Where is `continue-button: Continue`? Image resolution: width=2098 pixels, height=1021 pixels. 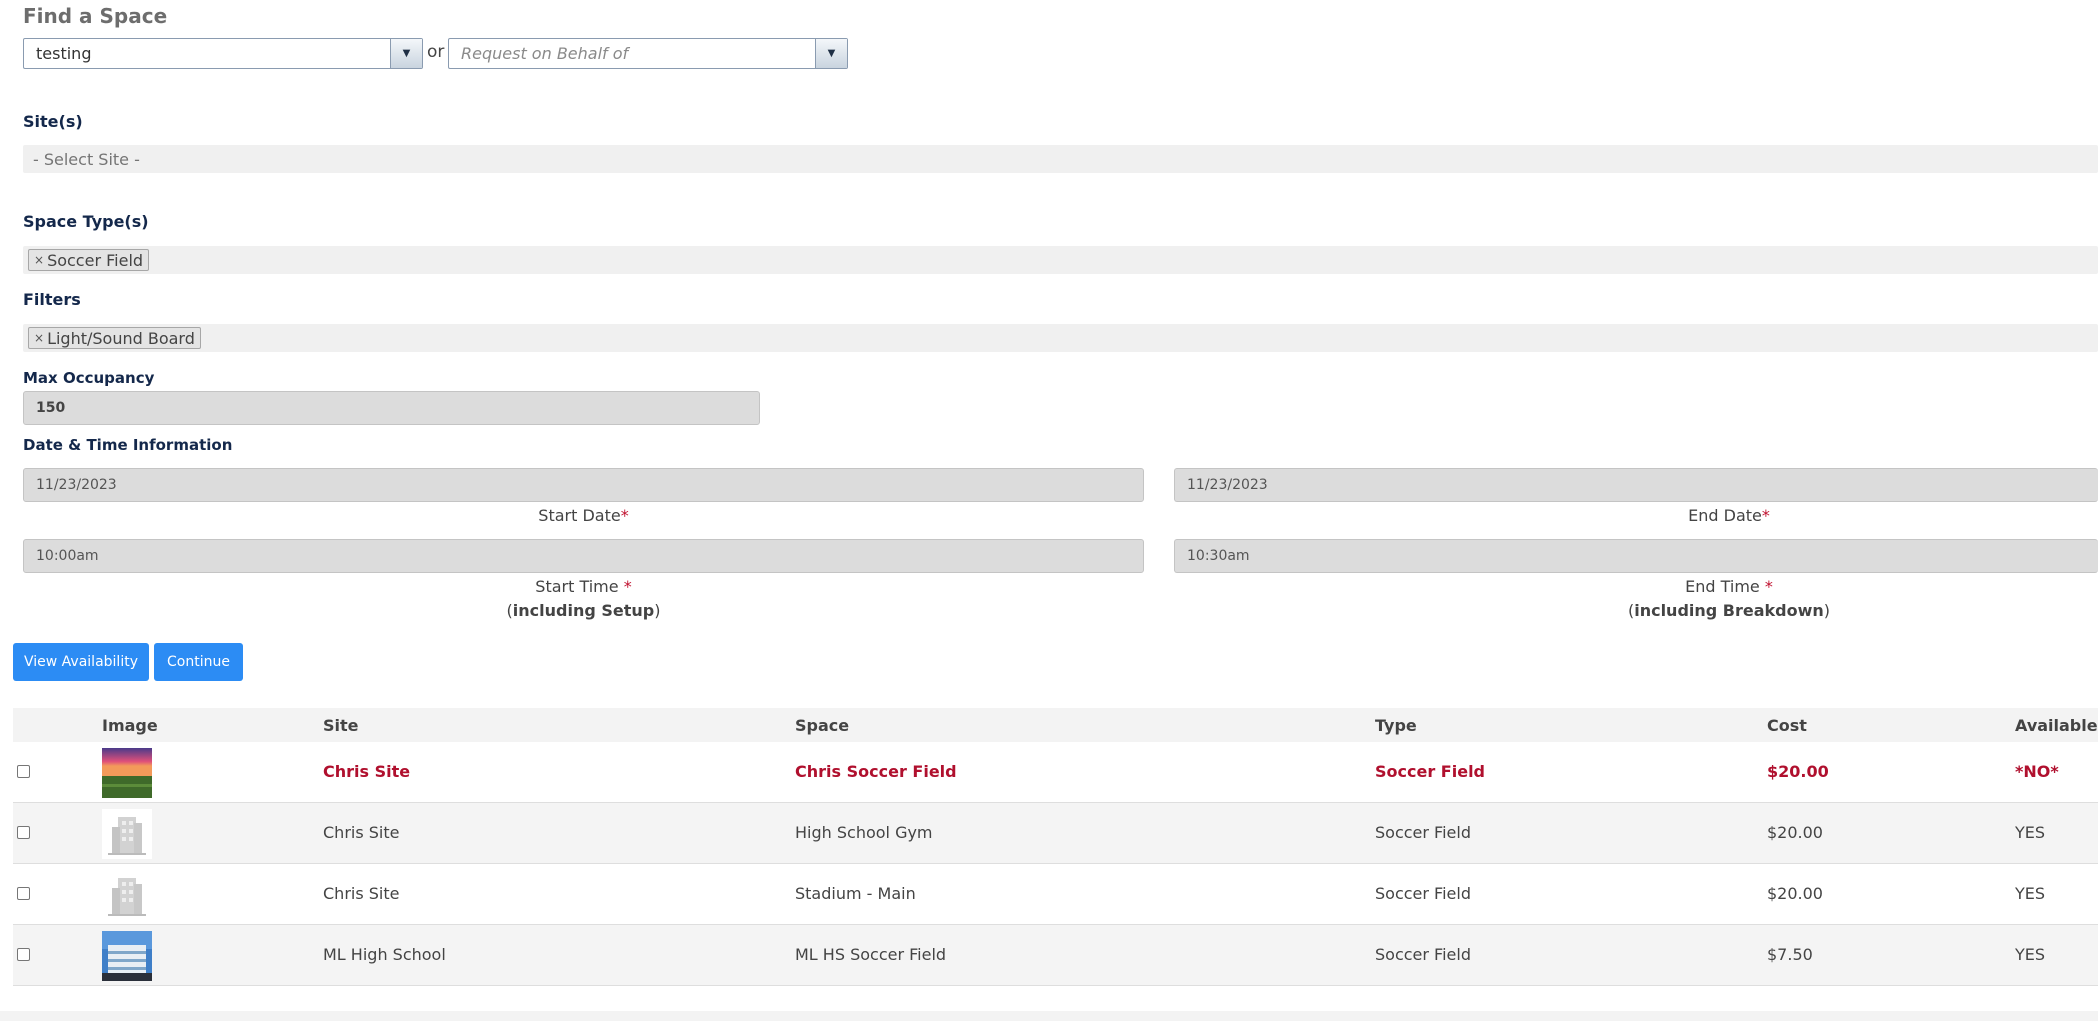 continue-button: Continue is located at coordinates (198, 662).